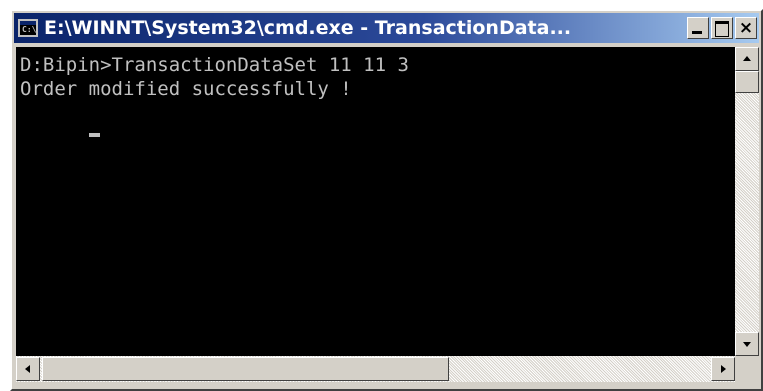 This screenshot has width=763, height=391. Describe the element at coordinates (214, 65) in the screenshot. I see `console-line: D:Bipin>TransactionDataSet 11 11 3` at that location.